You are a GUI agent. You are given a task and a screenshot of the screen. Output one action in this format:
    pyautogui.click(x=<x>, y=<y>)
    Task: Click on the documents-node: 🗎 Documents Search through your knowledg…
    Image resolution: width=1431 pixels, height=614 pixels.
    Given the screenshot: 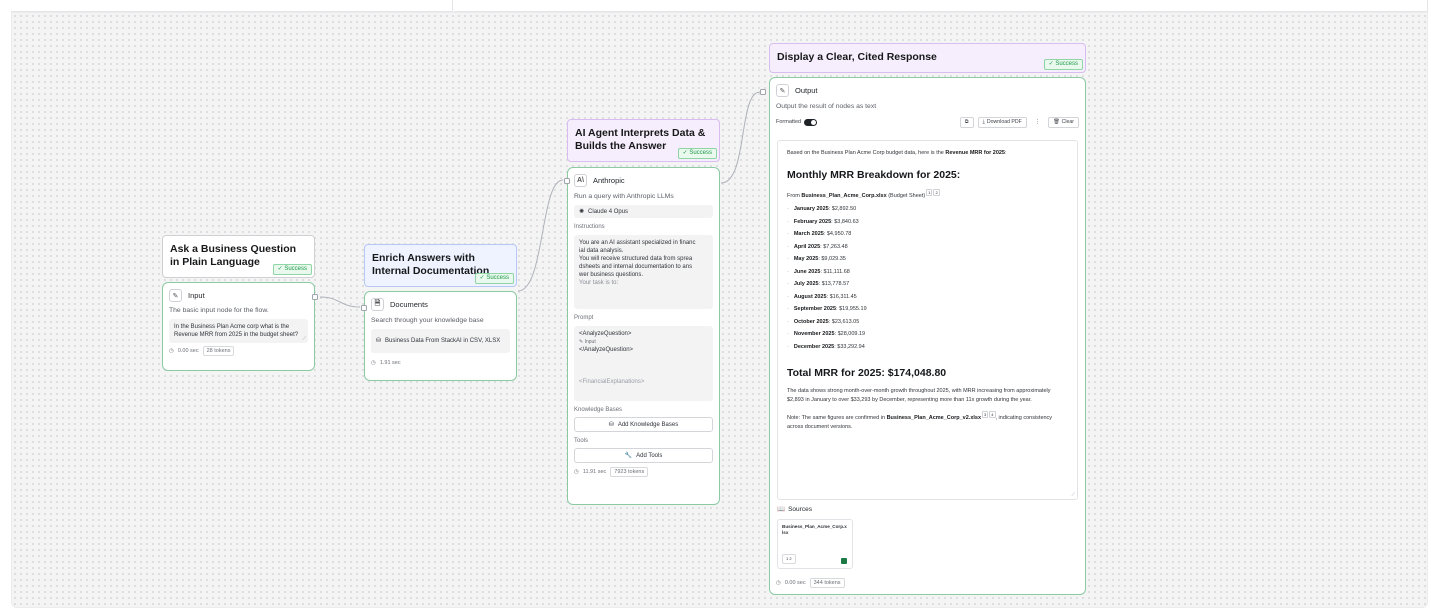 What is the action you would take?
    pyautogui.click(x=439, y=336)
    